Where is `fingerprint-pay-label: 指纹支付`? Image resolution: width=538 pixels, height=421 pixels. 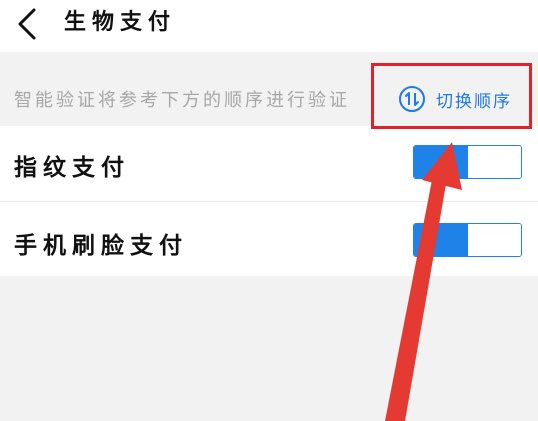
fingerprint-pay-label: 指纹支付 is located at coordinates (72, 167).